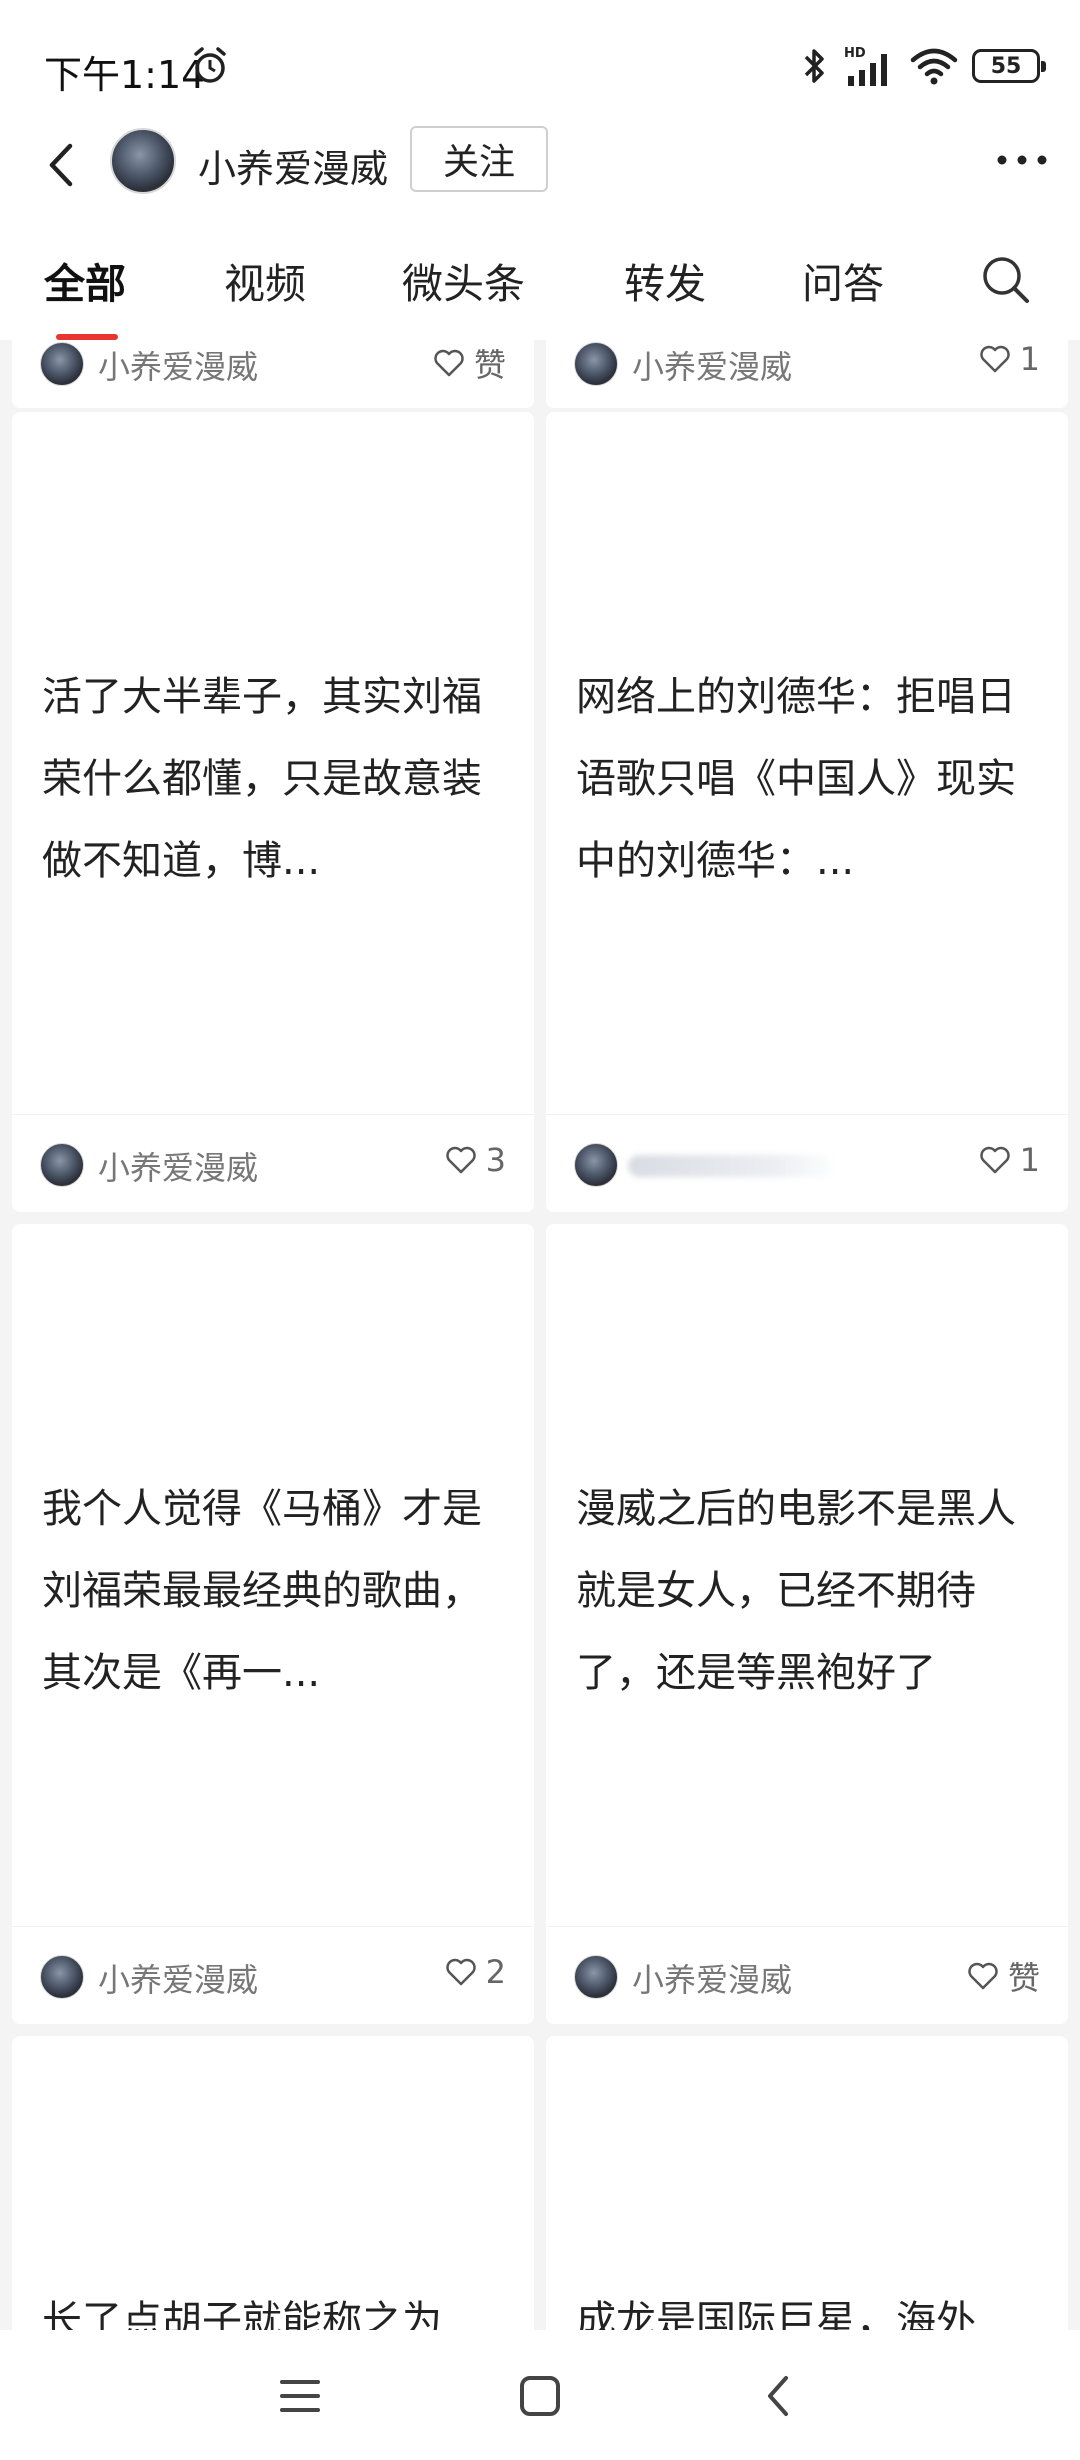  Describe the element at coordinates (463, 280) in the screenshot. I see `tab-micro-posts: 微头条` at that location.